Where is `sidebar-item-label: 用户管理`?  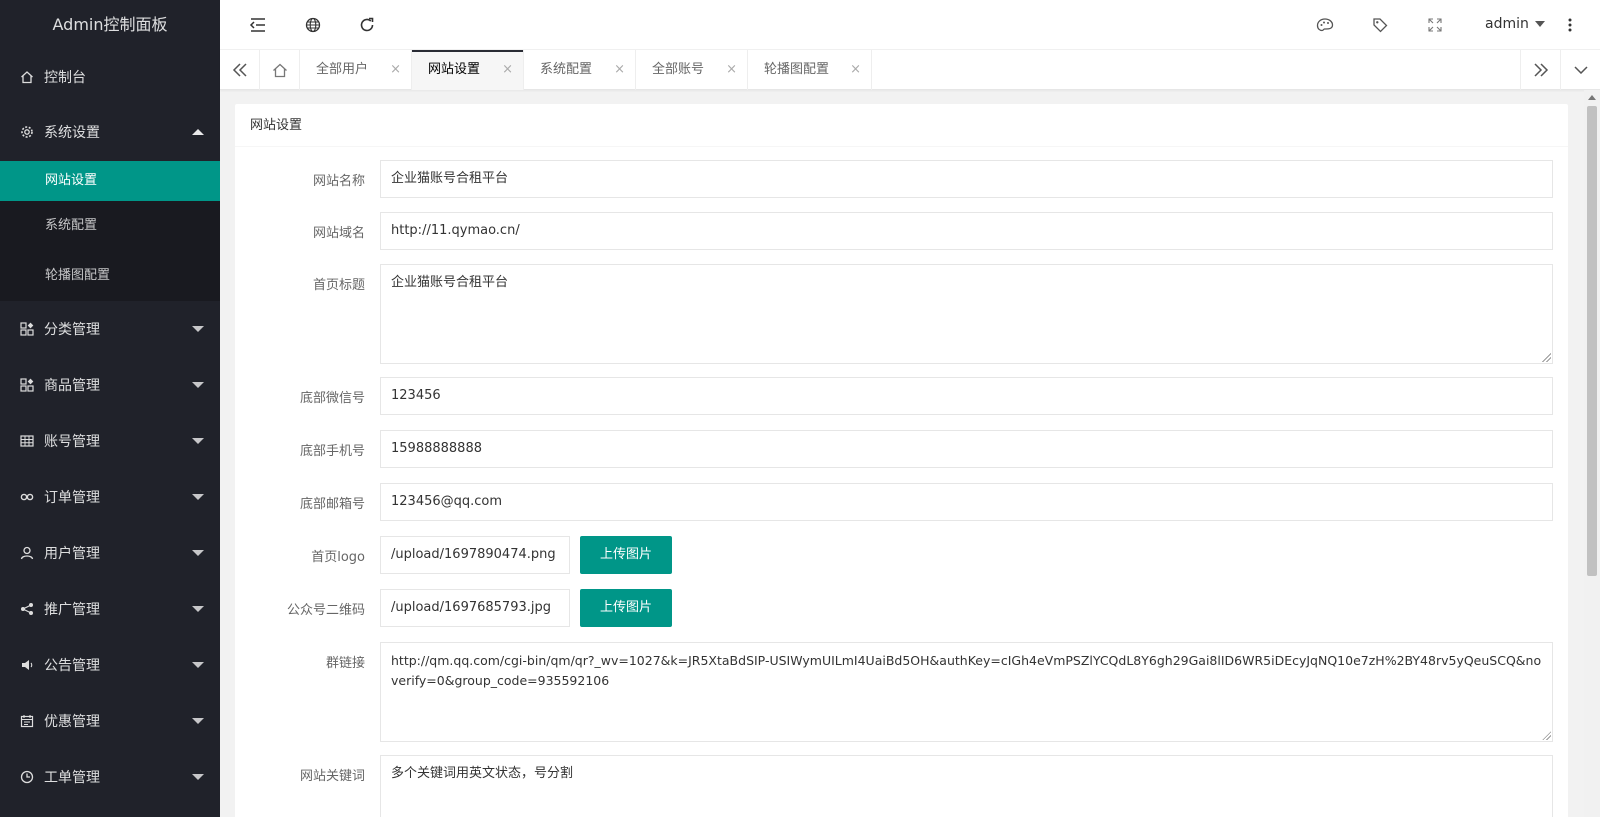
sidebar-item-label: 用户管理 is located at coordinates (72, 554).